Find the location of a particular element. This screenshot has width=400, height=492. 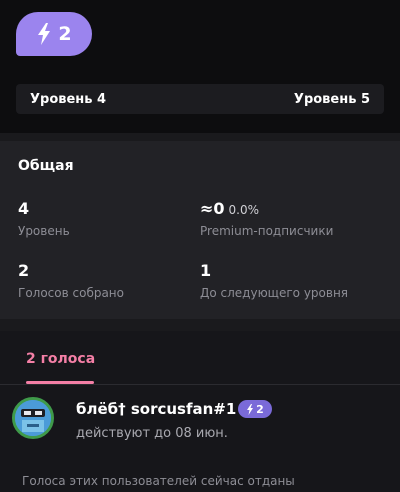

avatar-image is located at coordinates (33, 418).